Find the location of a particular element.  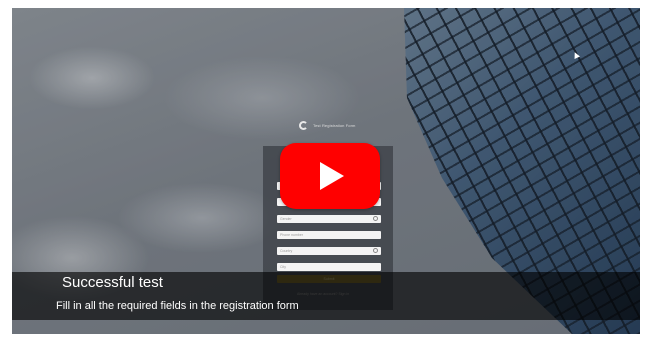

form-field-placeholder: Country is located at coordinates (286, 251).